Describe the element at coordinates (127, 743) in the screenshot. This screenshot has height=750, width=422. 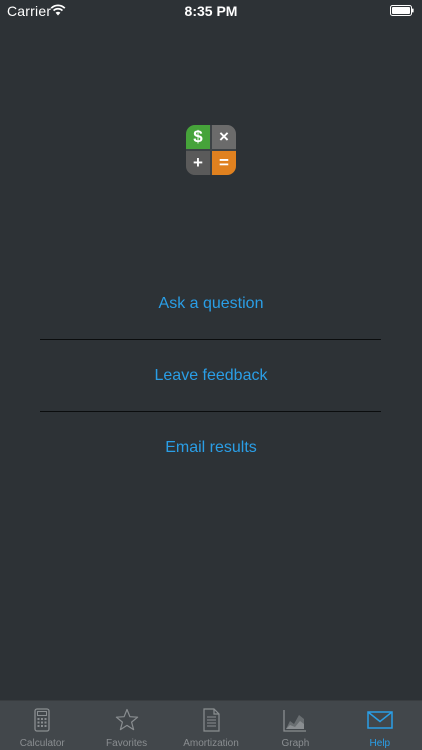
I see `tab-label: Favorites` at that location.